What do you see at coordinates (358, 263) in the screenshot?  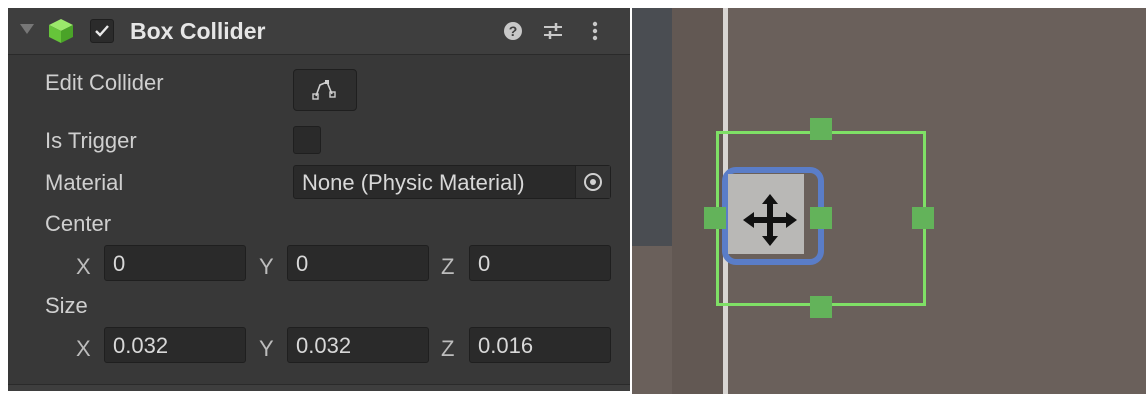 I see `center-y-field: 0` at bounding box center [358, 263].